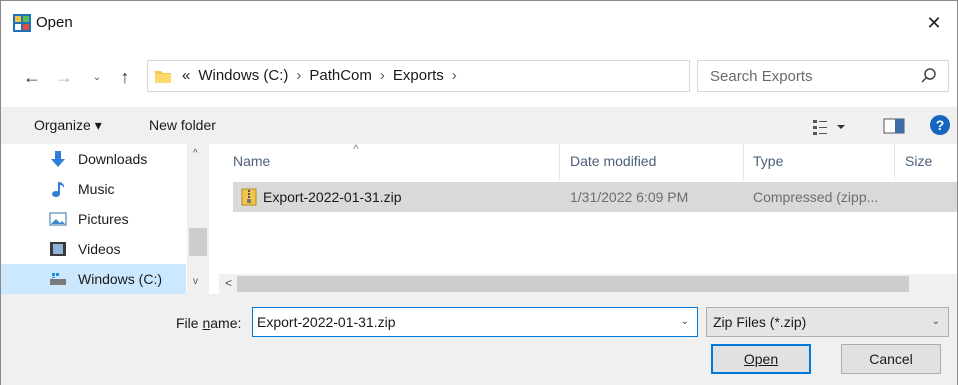  I want to click on scroll-up-icon: ^, so click(195, 153).